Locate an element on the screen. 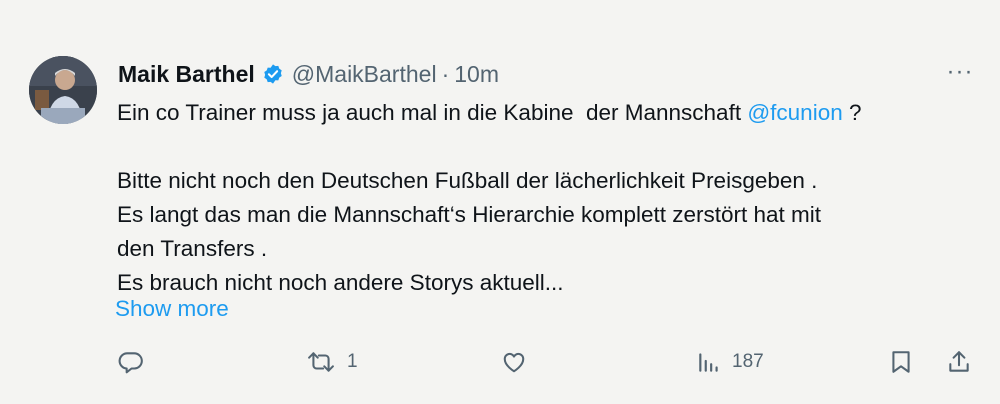 Image resolution: width=1000 pixels, height=404 pixels. verified-badge-icon is located at coordinates (273, 74).